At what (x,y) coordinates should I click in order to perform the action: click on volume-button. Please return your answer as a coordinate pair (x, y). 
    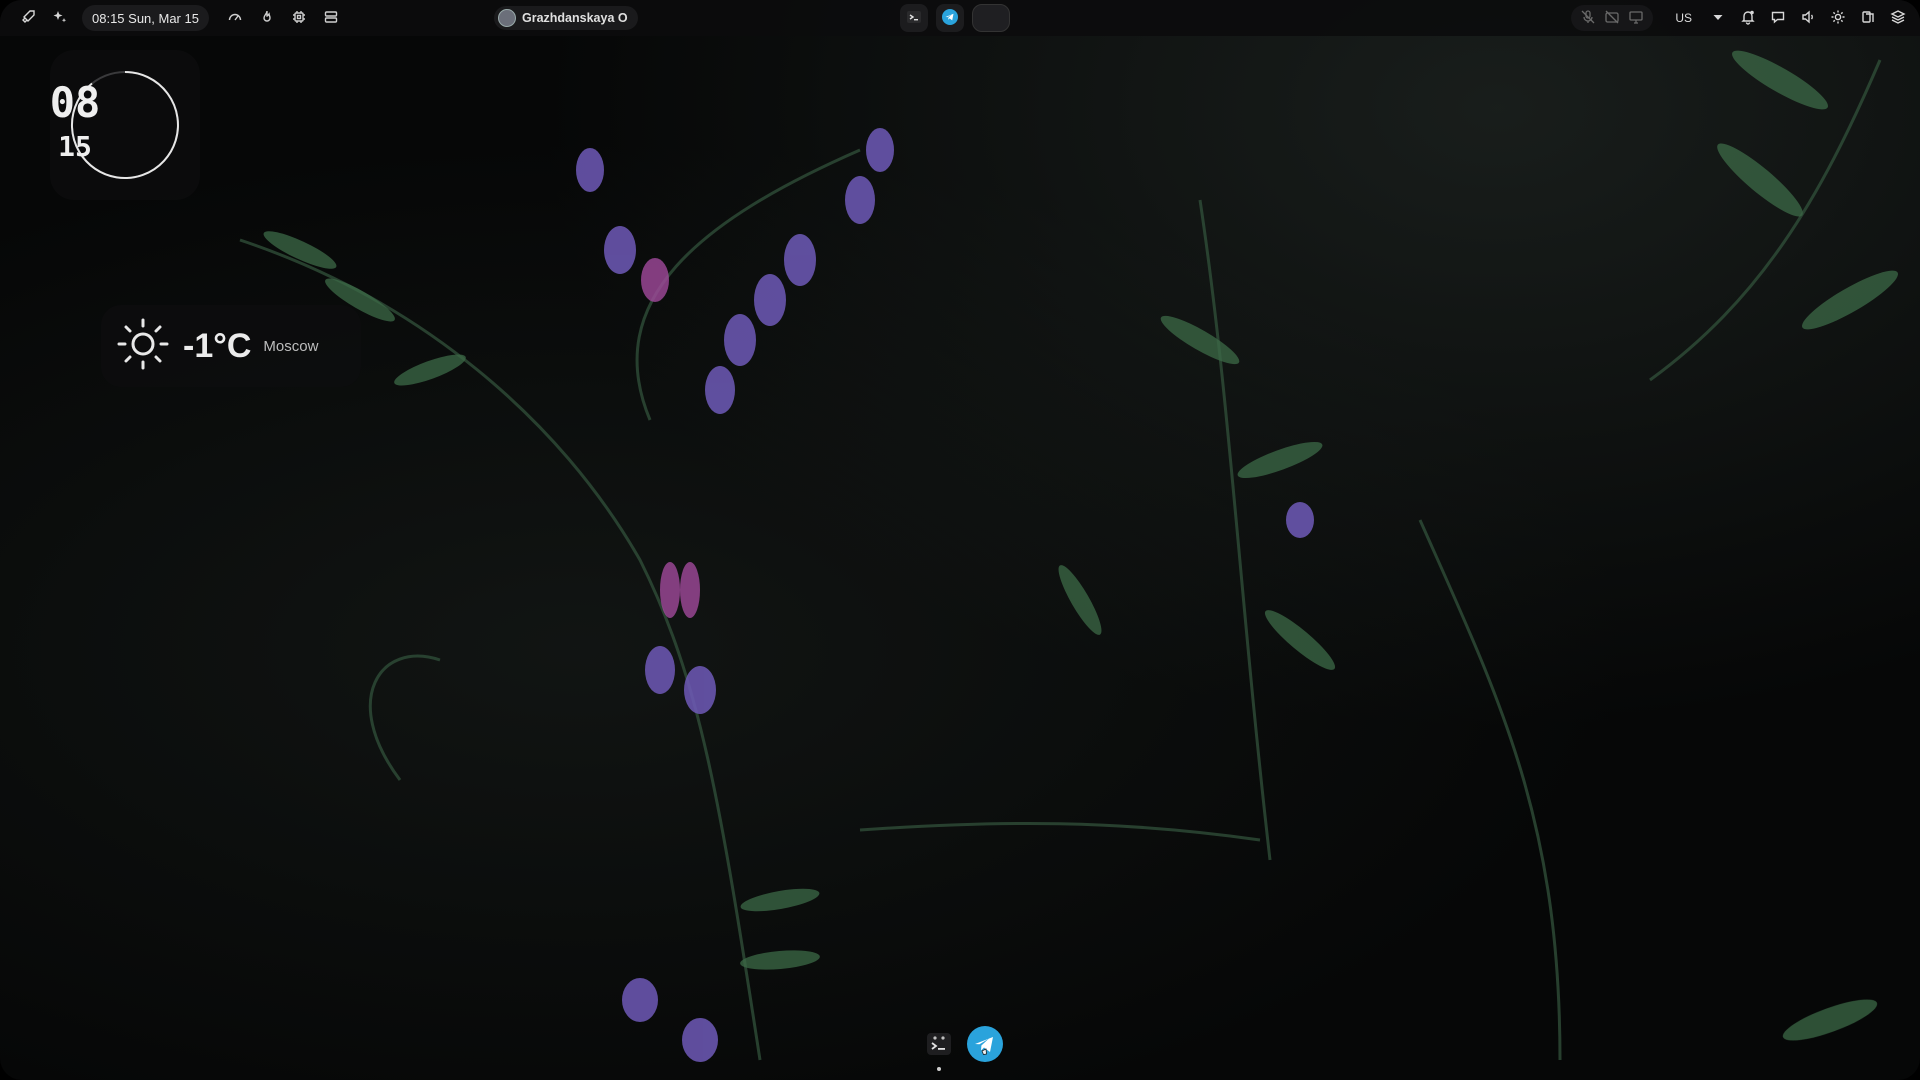
    Looking at the image, I should click on (1808, 18).